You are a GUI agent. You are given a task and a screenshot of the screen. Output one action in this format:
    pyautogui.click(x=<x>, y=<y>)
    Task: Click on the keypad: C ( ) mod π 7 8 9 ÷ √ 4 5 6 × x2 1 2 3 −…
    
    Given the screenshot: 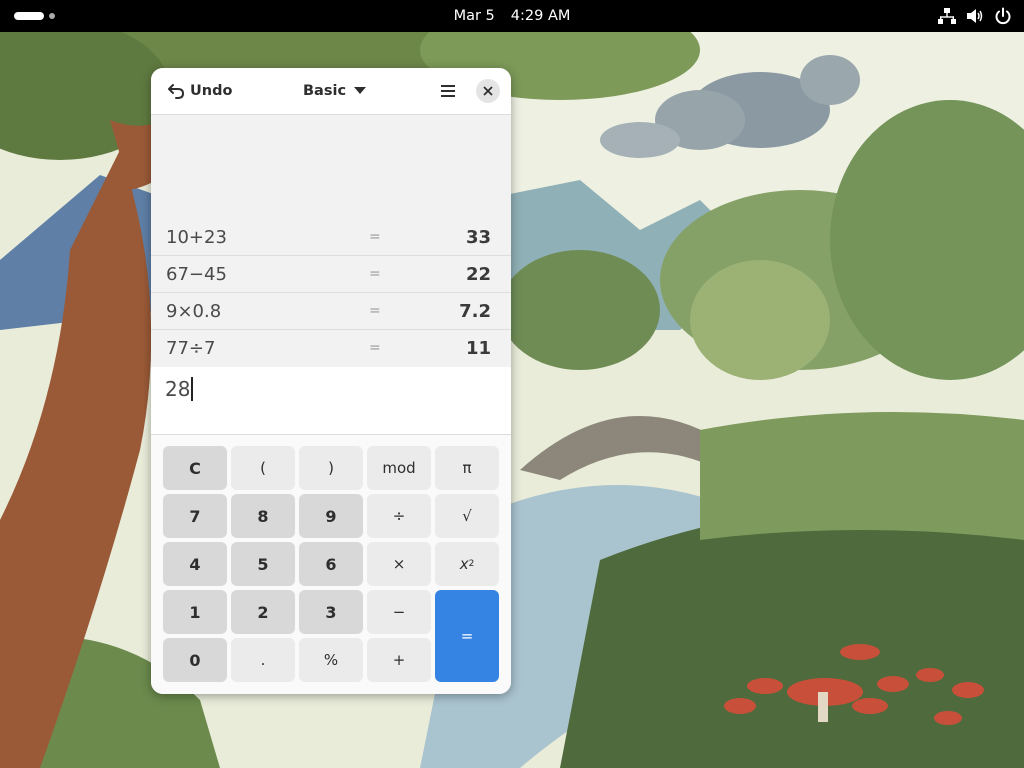 What is the action you would take?
    pyautogui.click(x=331, y=564)
    